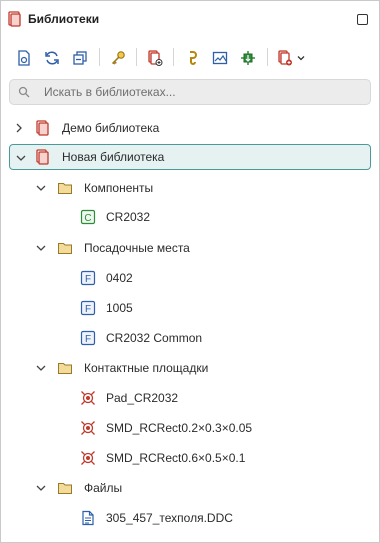 Image resolution: width=380 pixels, height=543 pixels. What do you see at coordinates (190, 188) in the screenshot?
I see `tree-item-components-folder: Компоненты` at bounding box center [190, 188].